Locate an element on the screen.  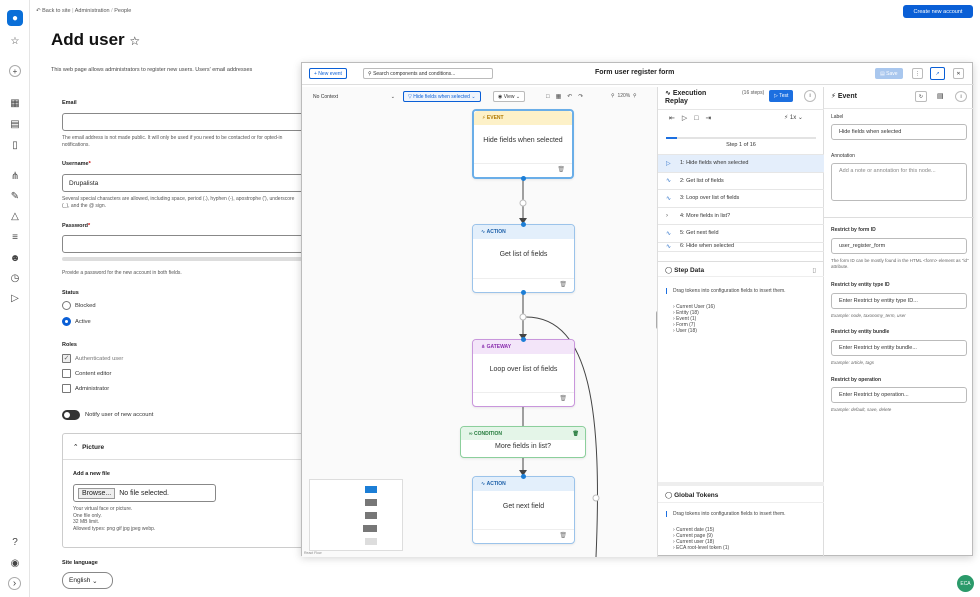
expand-icon: ↗ is located at coordinates (937, 73).